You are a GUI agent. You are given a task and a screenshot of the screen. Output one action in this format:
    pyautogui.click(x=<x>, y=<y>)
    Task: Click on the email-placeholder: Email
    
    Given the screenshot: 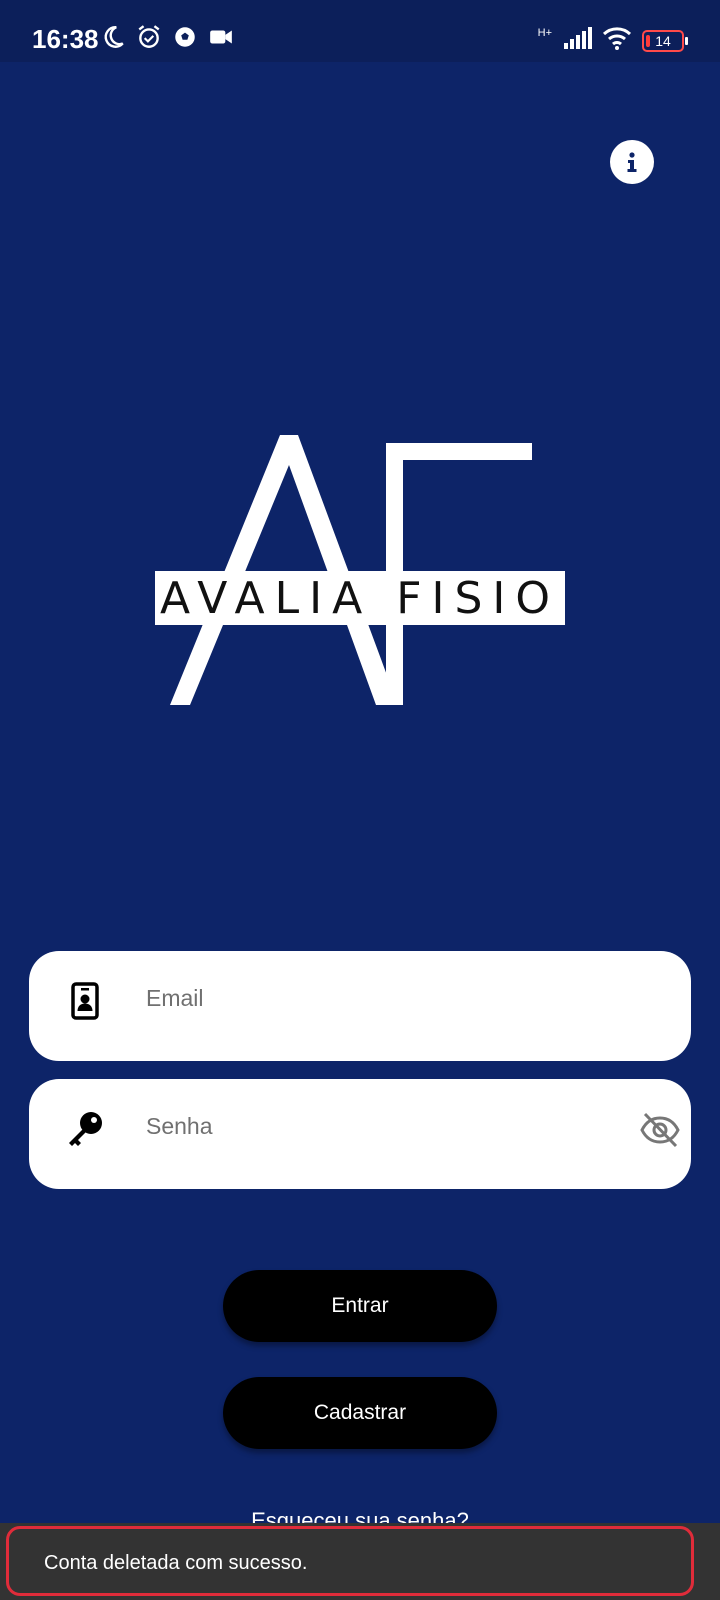 What is the action you would take?
    pyautogui.click(x=175, y=998)
    